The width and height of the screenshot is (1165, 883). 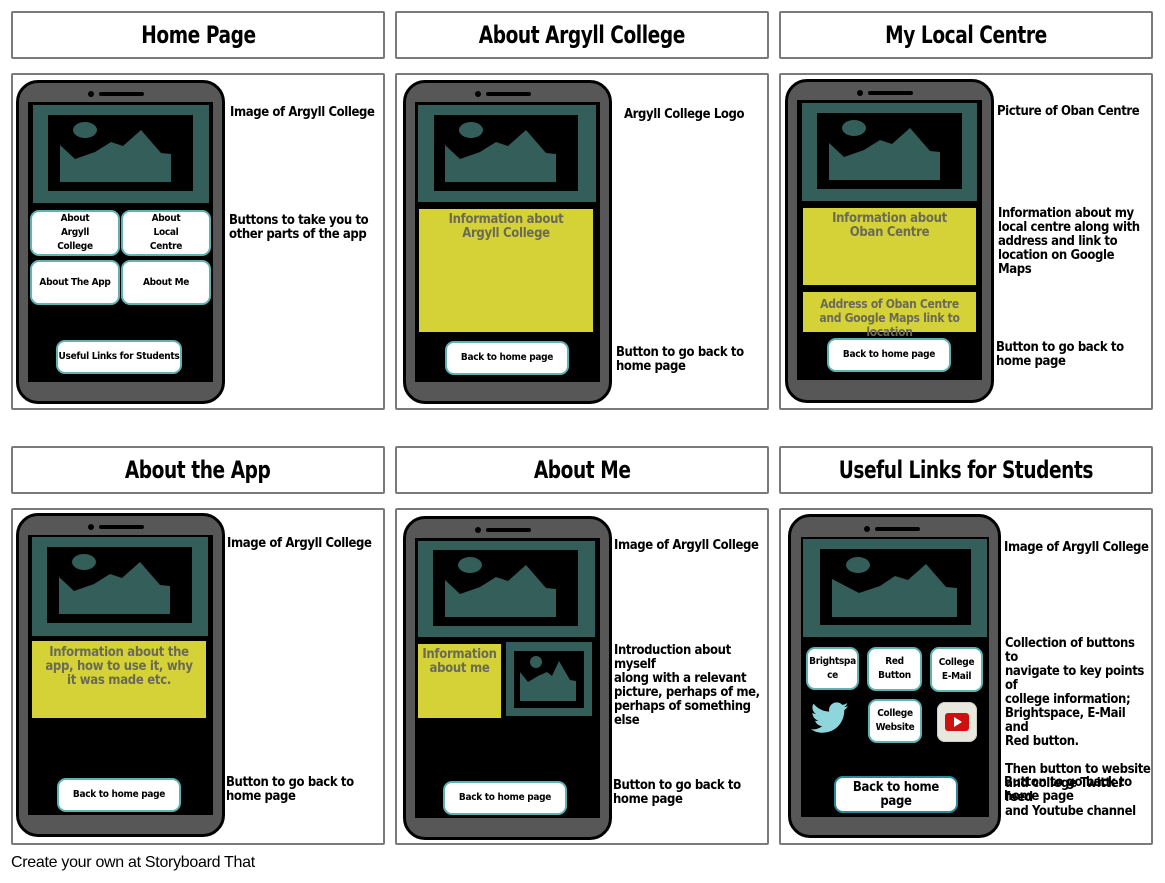 I want to click on twitter-icon, so click(x=829, y=718).